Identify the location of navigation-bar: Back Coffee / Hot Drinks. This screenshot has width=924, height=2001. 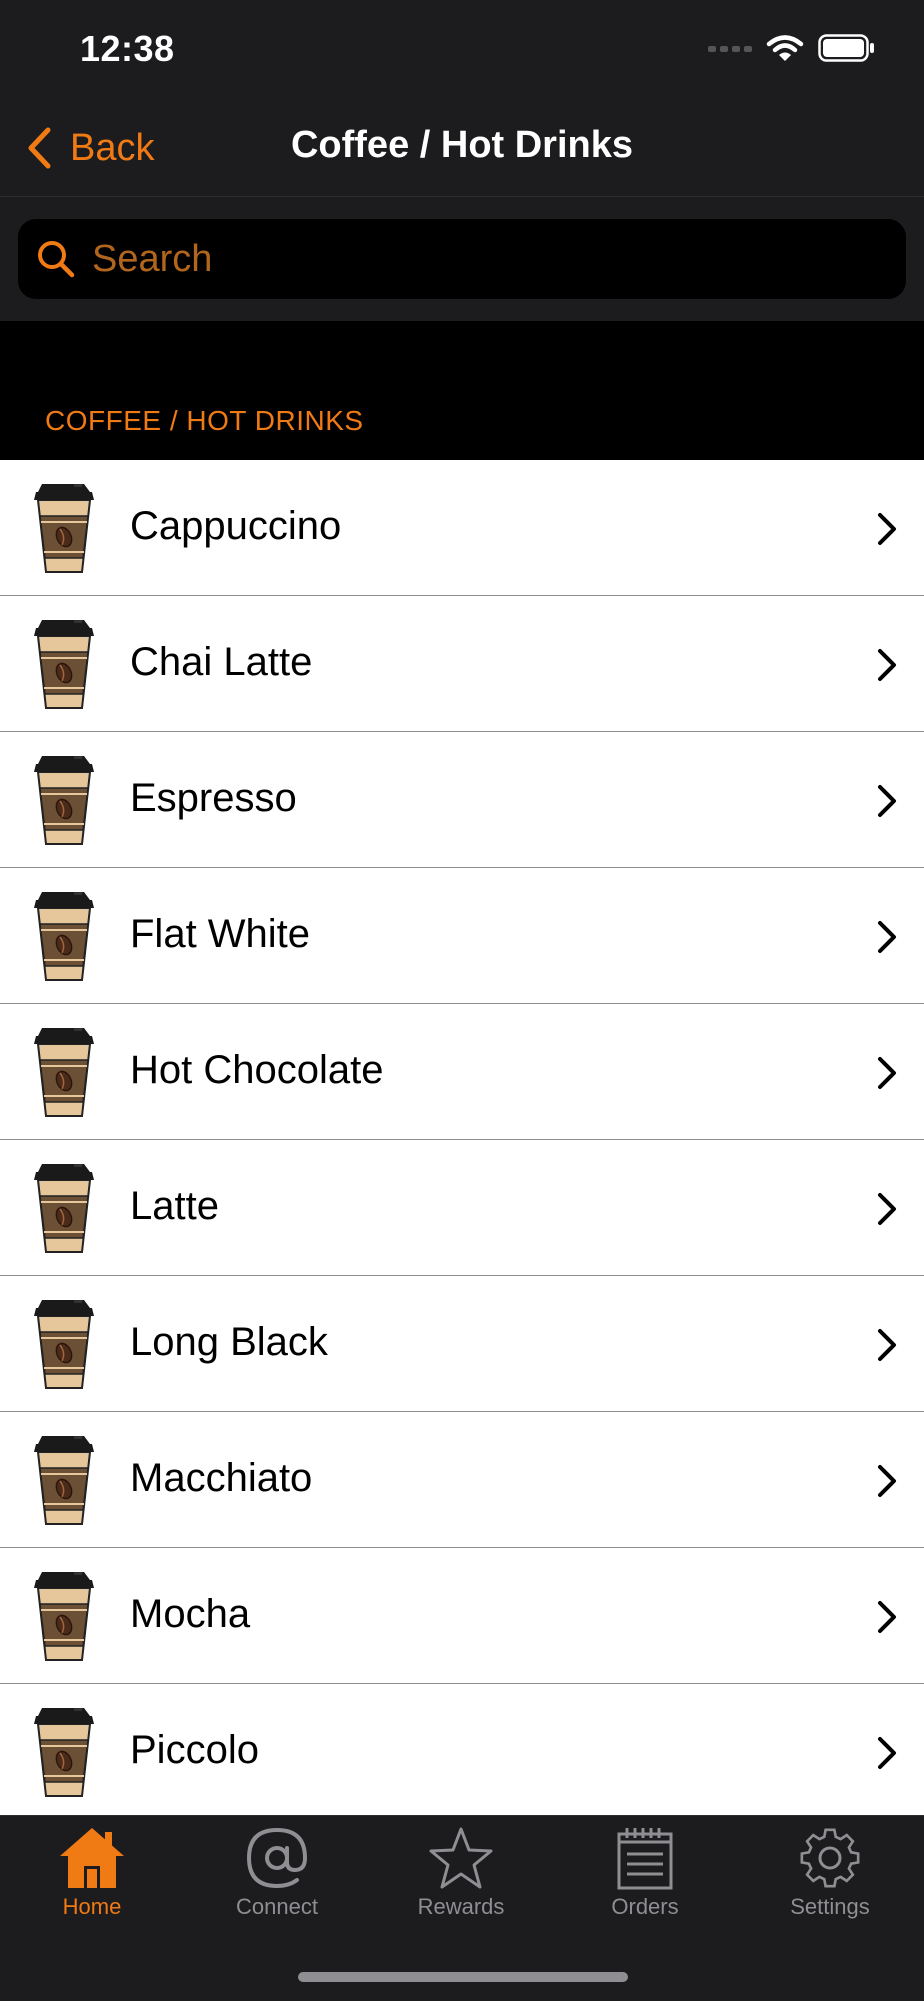
(462, 148).